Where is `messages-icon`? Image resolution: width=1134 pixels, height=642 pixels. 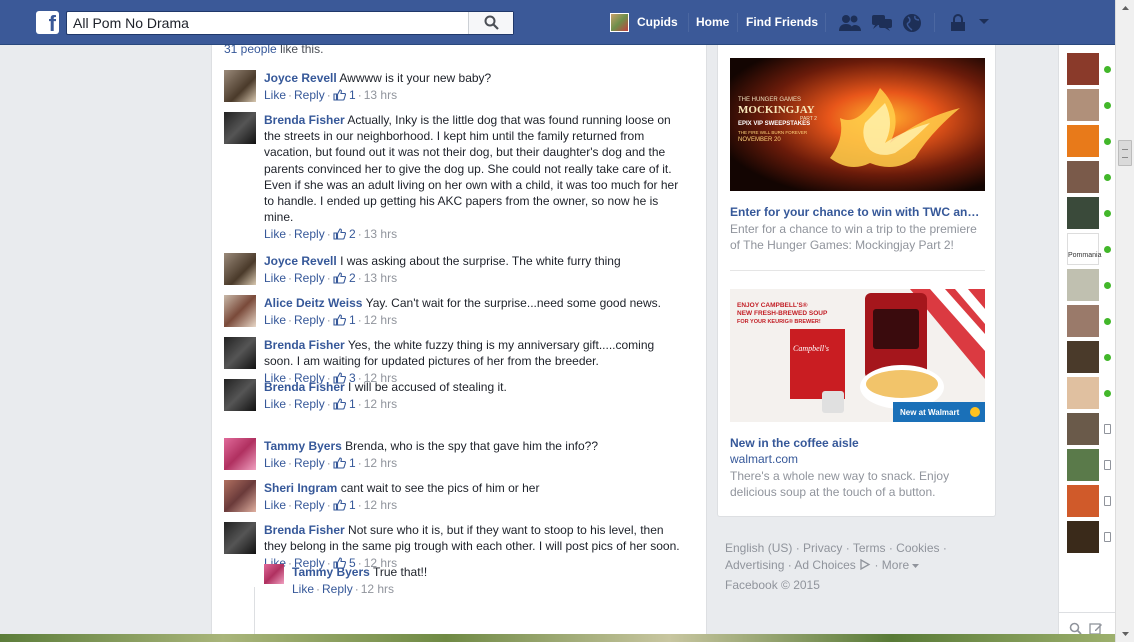
messages-icon is located at coordinates (882, 23).